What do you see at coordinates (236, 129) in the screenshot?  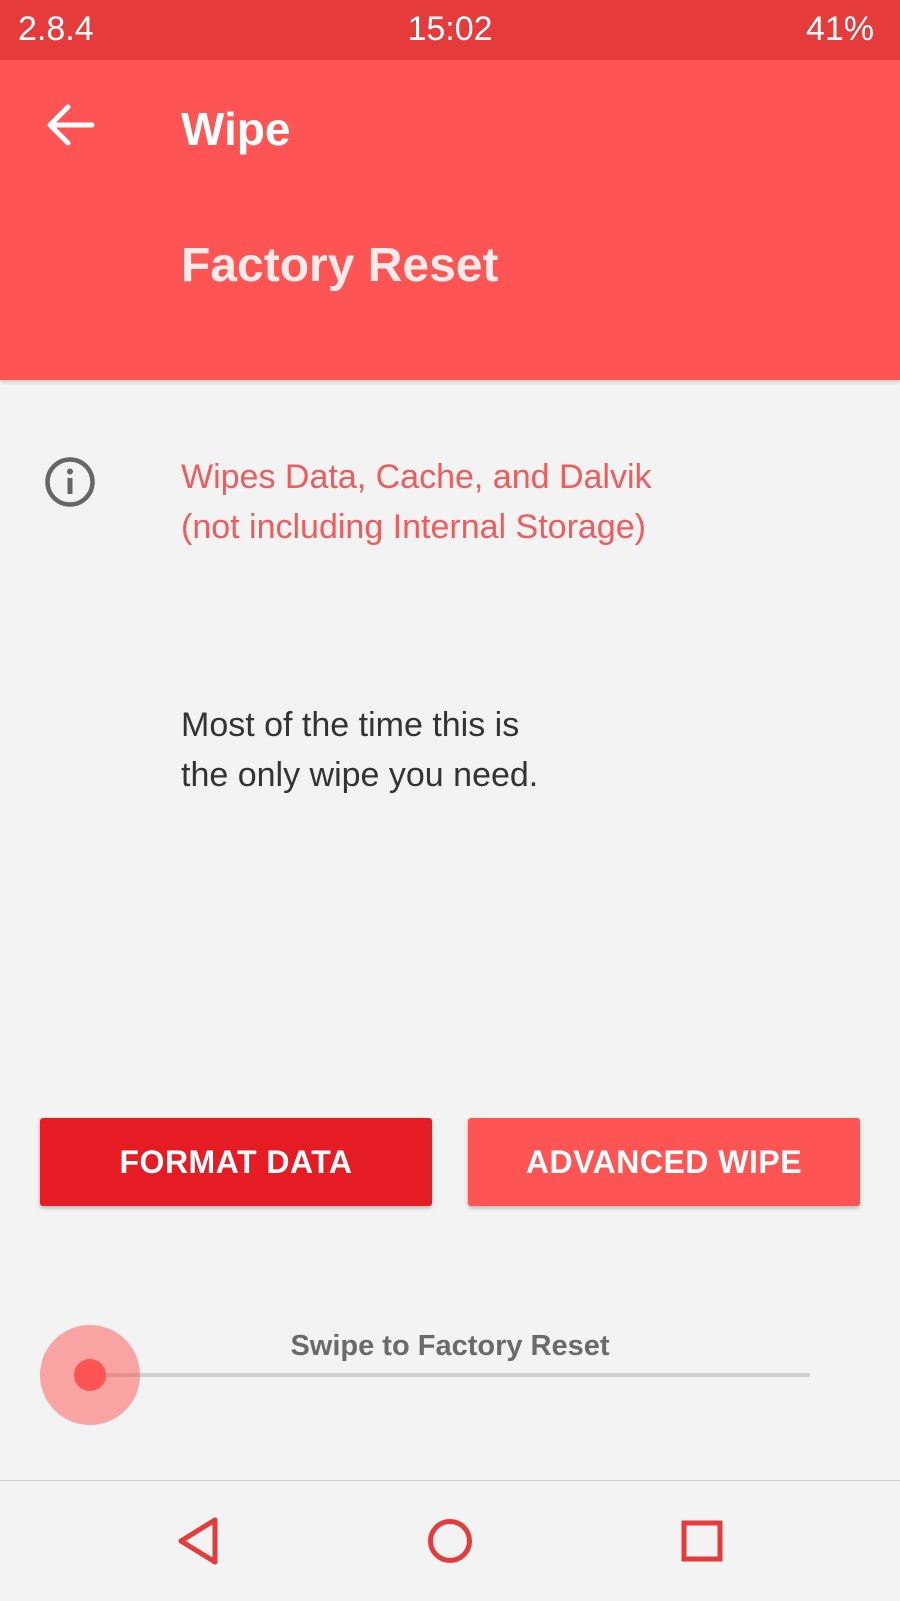 I see `page-title: Wipe` at bounding box center [236, 129].